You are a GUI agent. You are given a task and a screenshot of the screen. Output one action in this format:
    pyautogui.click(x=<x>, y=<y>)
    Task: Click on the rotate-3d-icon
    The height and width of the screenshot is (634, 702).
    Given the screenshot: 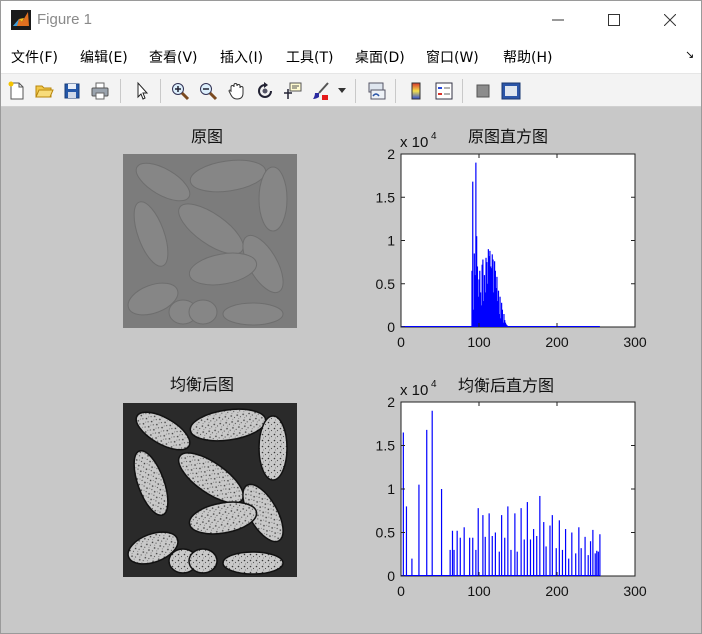 What is the action you would take?
    pyautogui.click(x=265, y=90)
    